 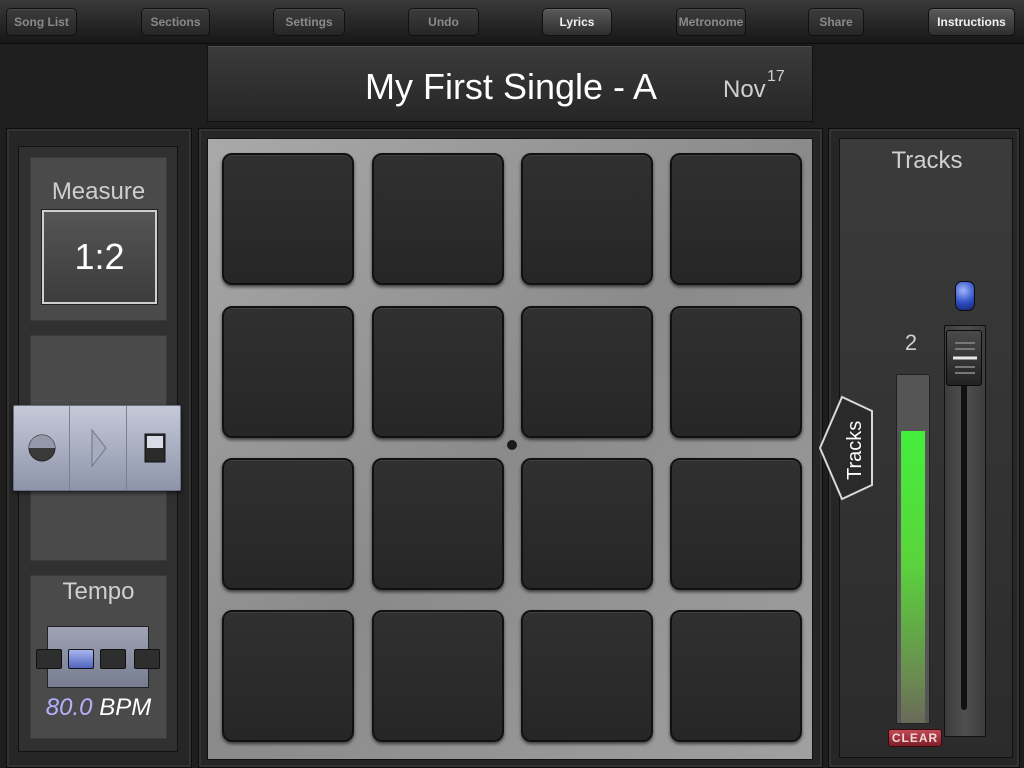 What do you see at coordinates (41, 22) in the screenshot?
I see `song-list-button: Song List` at bounding box center [41, 22].